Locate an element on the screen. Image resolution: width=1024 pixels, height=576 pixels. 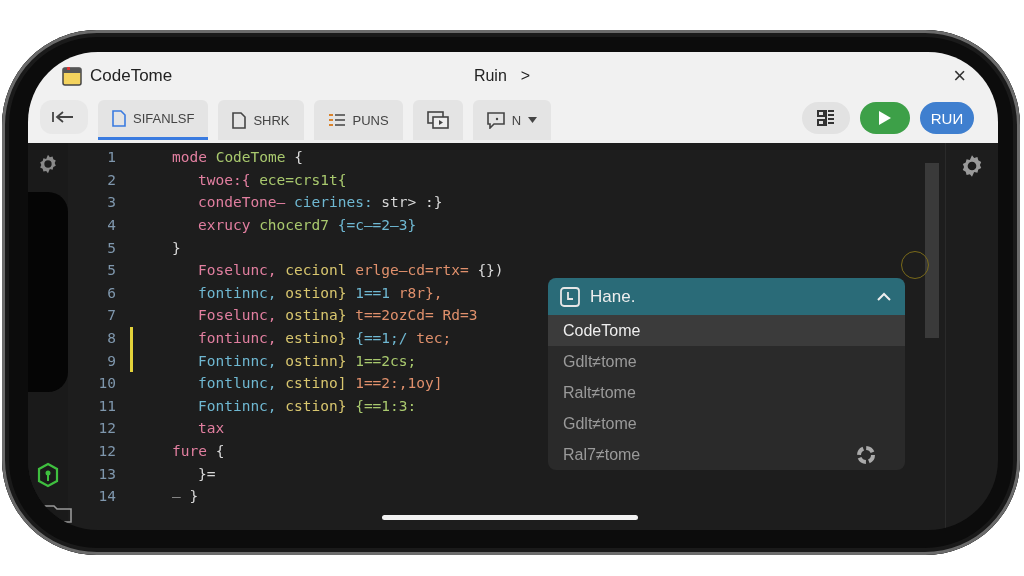
toolbar-tab is located at coordinates (437, 120).